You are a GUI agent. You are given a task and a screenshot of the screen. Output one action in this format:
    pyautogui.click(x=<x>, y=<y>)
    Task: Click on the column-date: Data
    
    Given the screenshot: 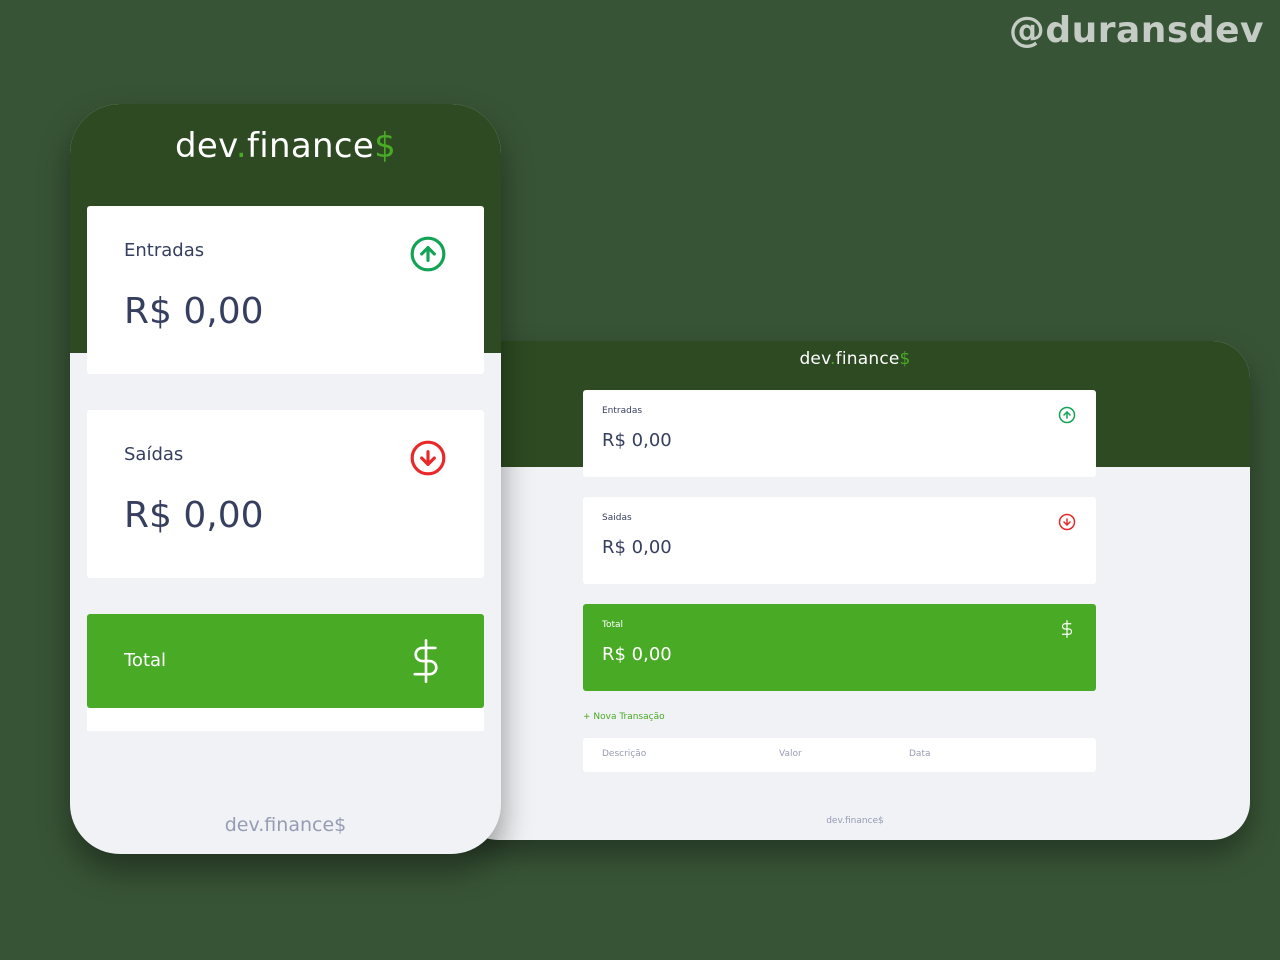 What is the action you would take?
    pyautogui.click(x=920, y=754)
    